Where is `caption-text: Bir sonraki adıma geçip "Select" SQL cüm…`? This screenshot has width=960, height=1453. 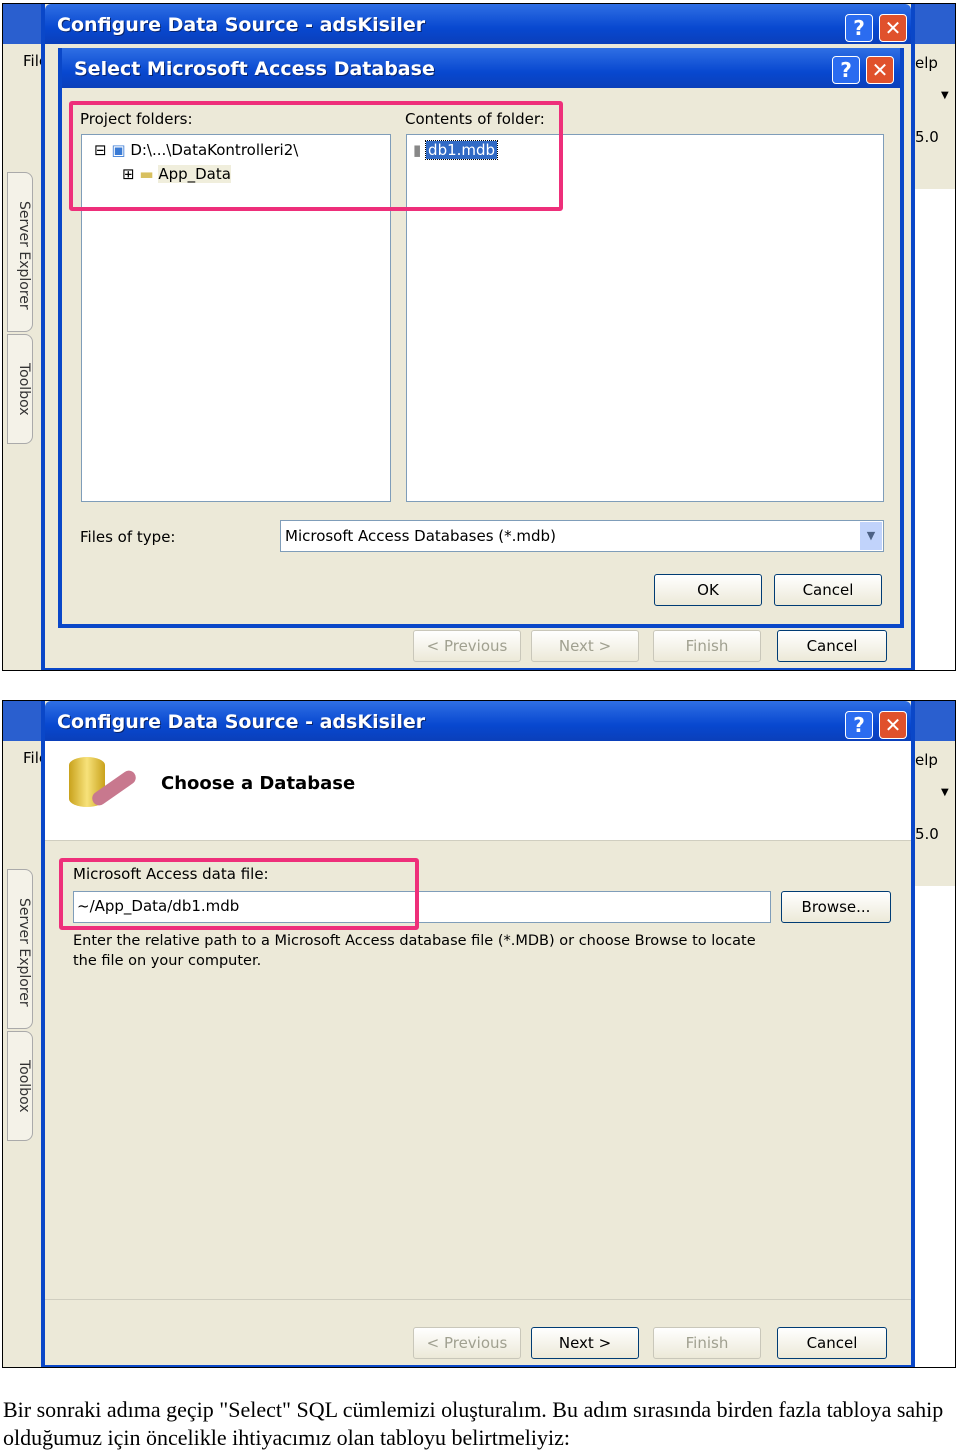 caption-text: Bir sonraki adıma geçip "Select" SQL cüm… is located at coordinates (473, 1423).